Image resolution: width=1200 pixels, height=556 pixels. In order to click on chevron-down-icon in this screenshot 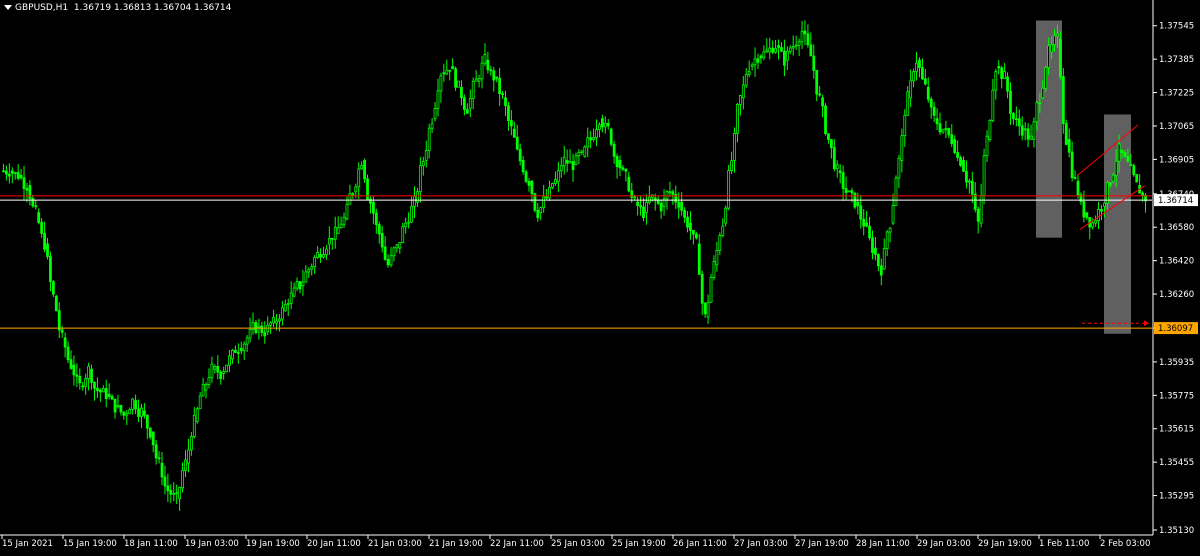, I will do `click(8, 7)`.